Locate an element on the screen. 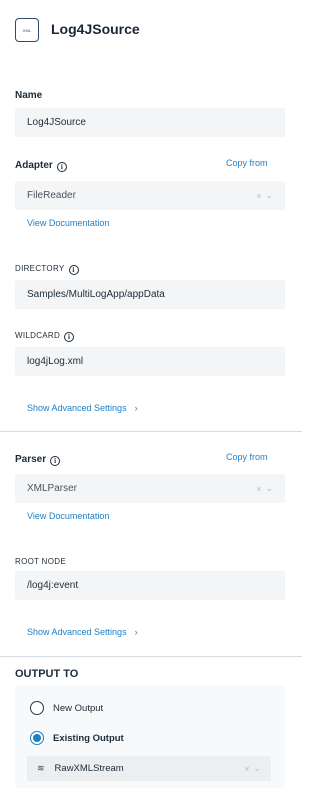 This screenshot has height=788, width=320. directory-input: Samples/MultiLogApp/appData is located at coordinates (150, 294).